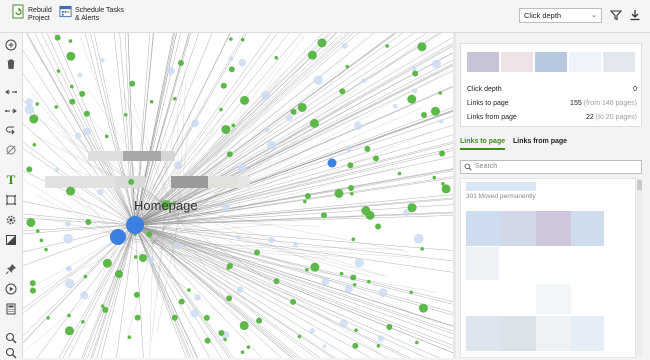 Image resolution: width=650 pixels, height=360 pixels. Describe the element at coordinates (135, 225) in the screenshot. I see `homepage-node` at that location.